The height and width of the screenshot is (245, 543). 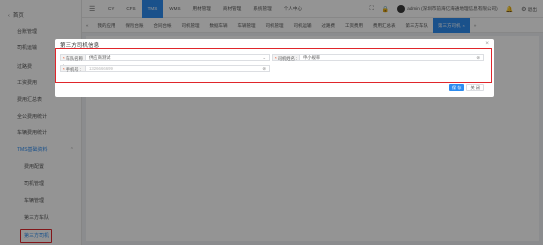 What do you see at coordinates (72, 61) in the screenshot?
I see `fleet-name-label: *车队名称 :` at bounding box center [72, 61].